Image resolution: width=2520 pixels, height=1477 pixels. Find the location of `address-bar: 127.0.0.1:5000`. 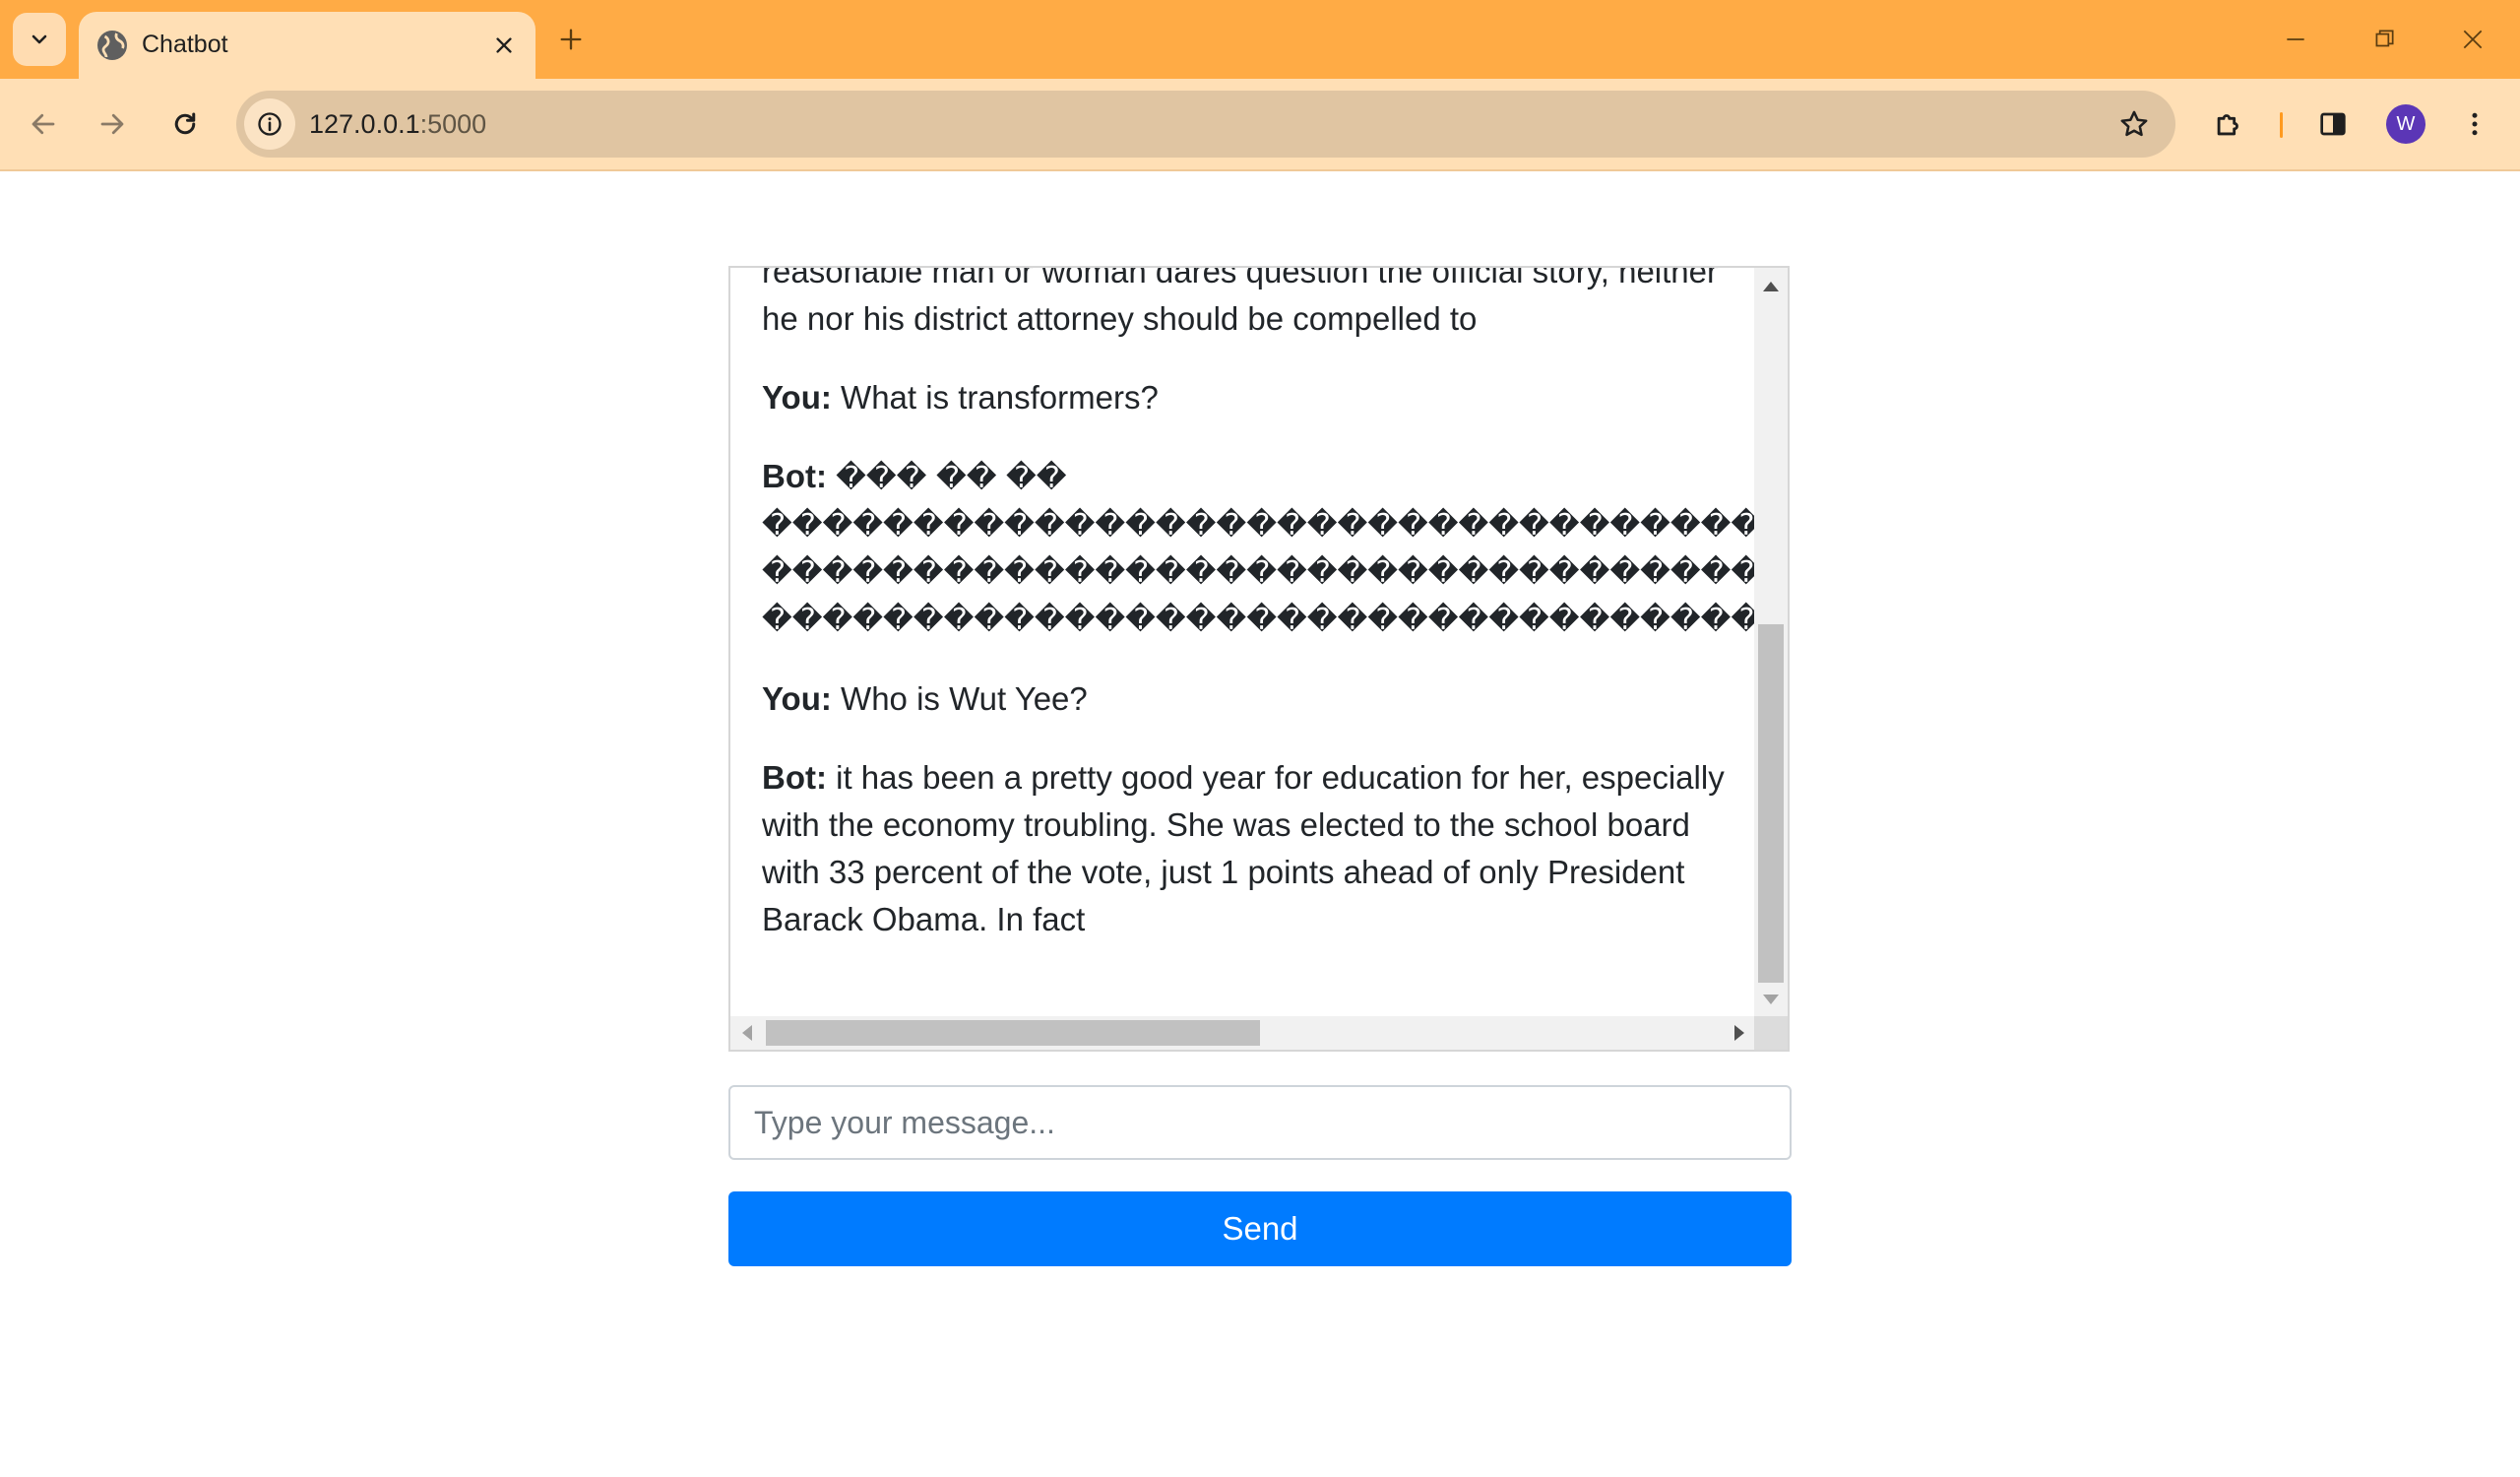

address-bar: 127.0.0.1:5000 is located at coordinates (1205, 125).